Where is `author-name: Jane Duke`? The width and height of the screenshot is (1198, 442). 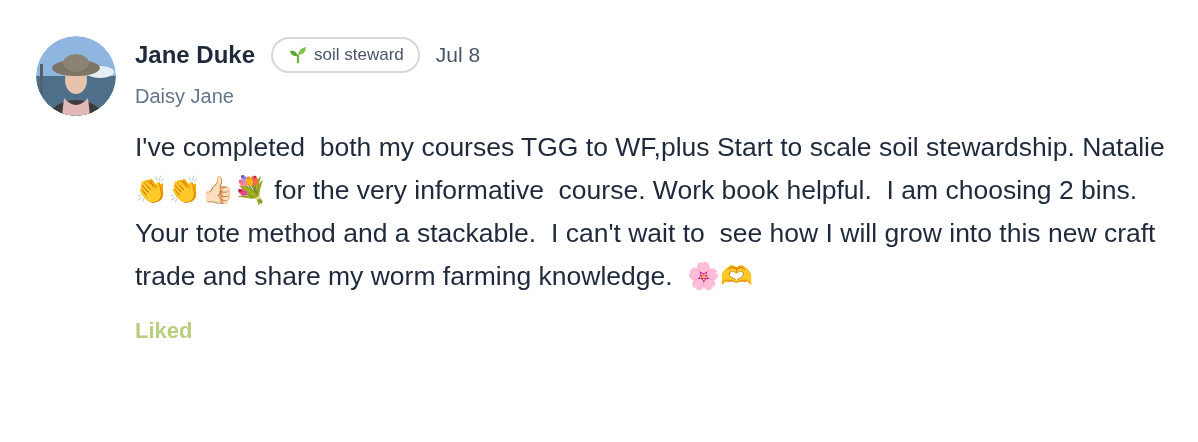 author-name: Jane Duke is located at coordinates (195, 55).